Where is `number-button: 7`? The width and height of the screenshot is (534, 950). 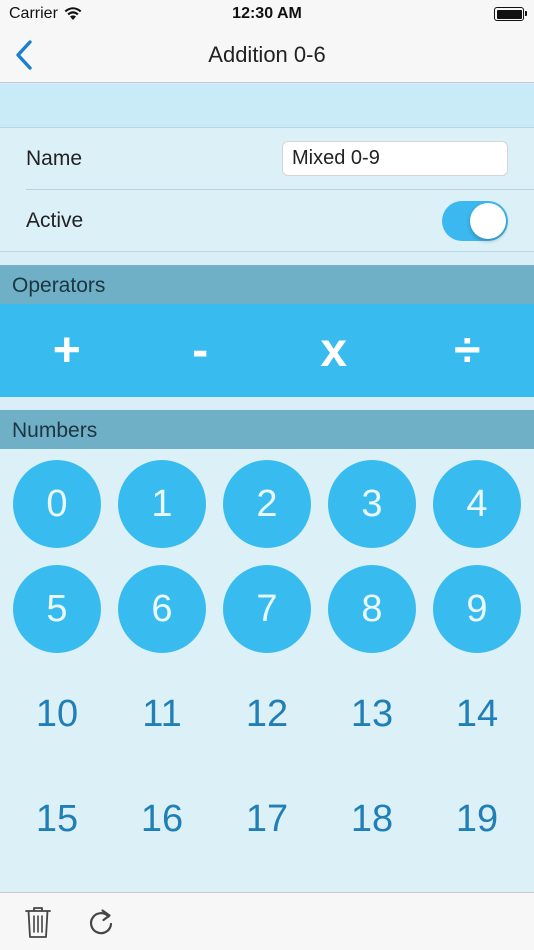 number-button: 7 is located at coordinates (267, 609).